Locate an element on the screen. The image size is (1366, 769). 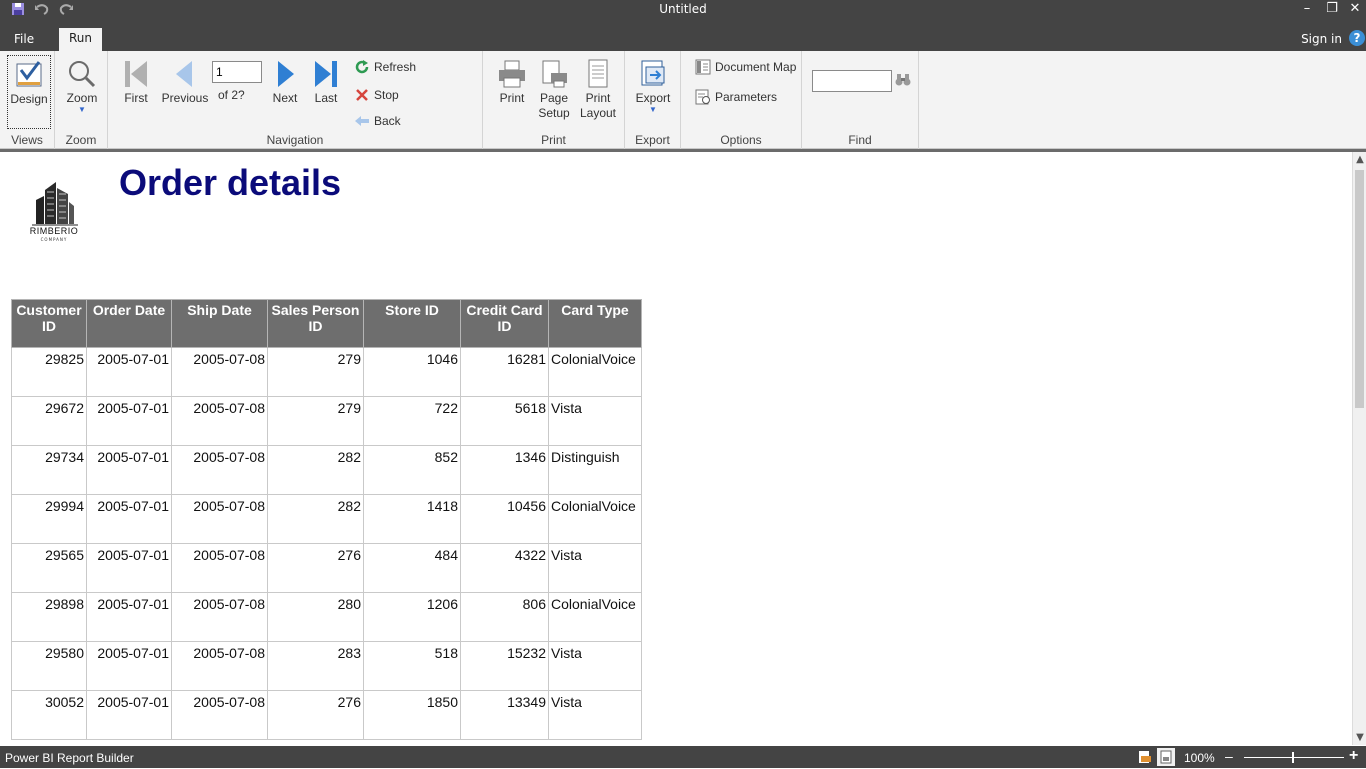
column-header-customer-id: Customer ID is located at coordinates (49, 323).